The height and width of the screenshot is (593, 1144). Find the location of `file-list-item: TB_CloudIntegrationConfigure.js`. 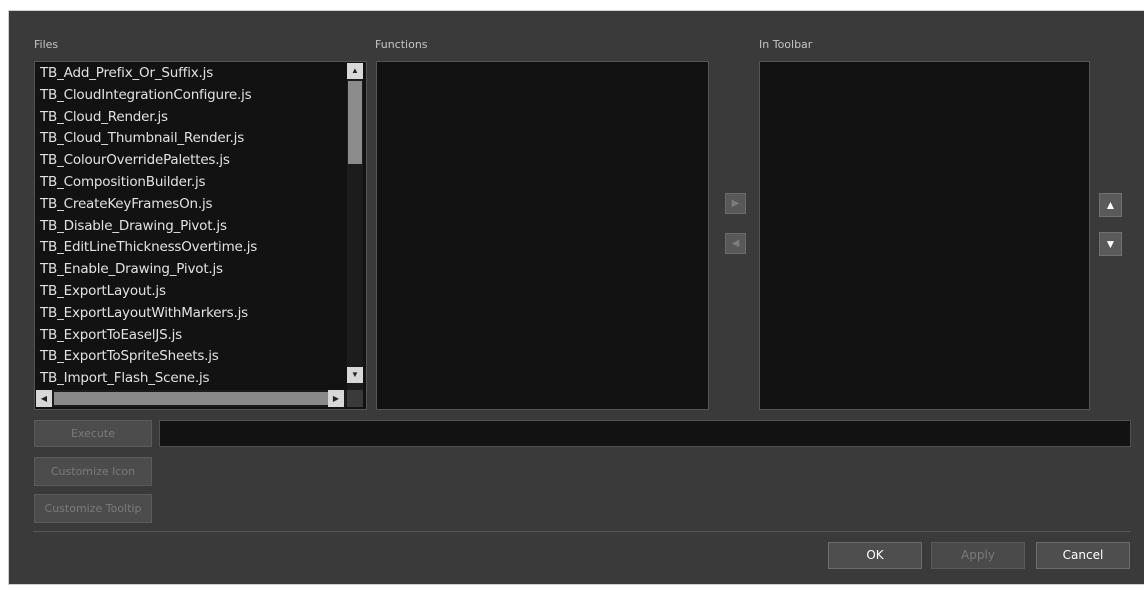

file-list-item: TB_CloudIntegrationConfigure.js is located at coordinates (191, 96).